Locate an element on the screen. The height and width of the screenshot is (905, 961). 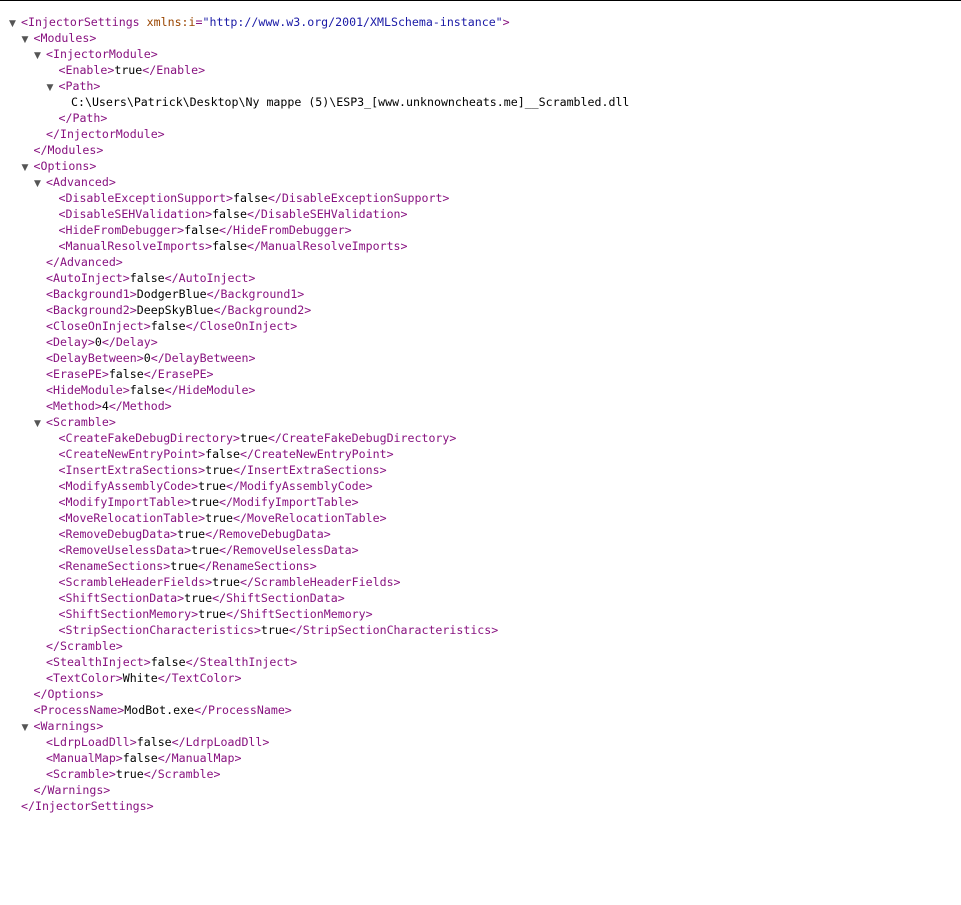
xml-close-tag: </HideFromDebugger> is located at coordinates (285, 230).